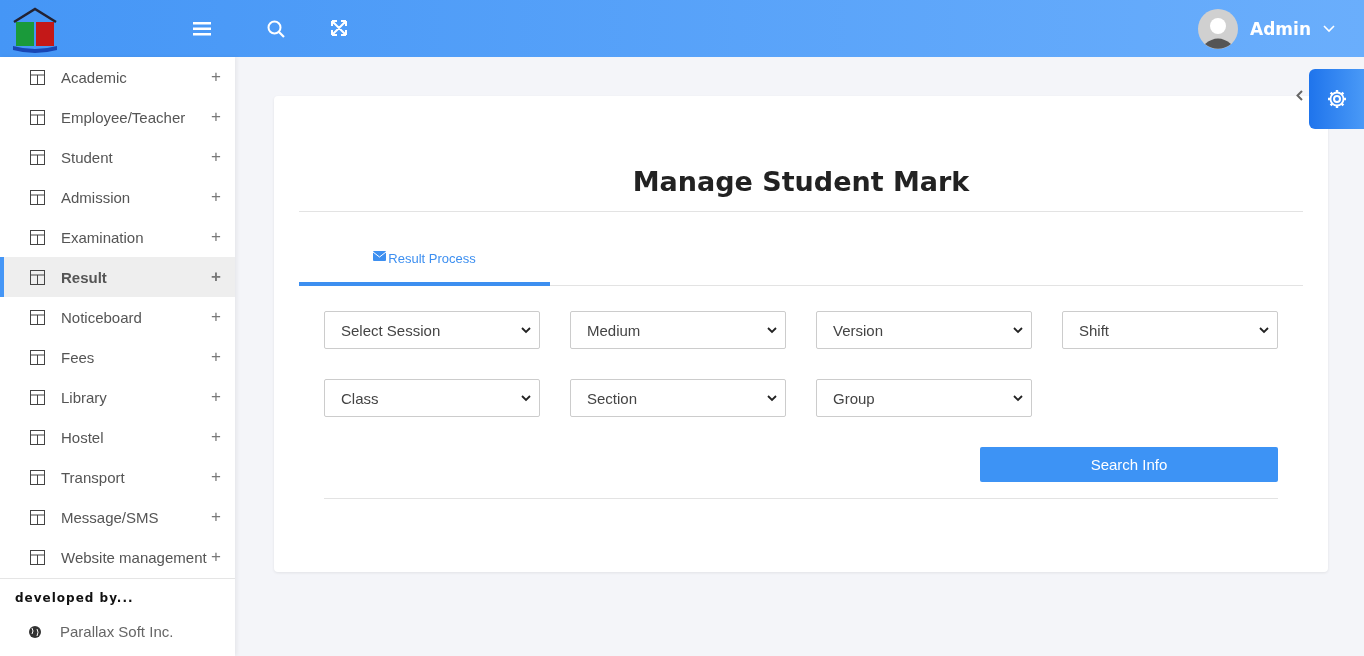  Describe the element at coordinates (117, 357) in the screenshot. I see `sidebar-item: Fees +` at that location.